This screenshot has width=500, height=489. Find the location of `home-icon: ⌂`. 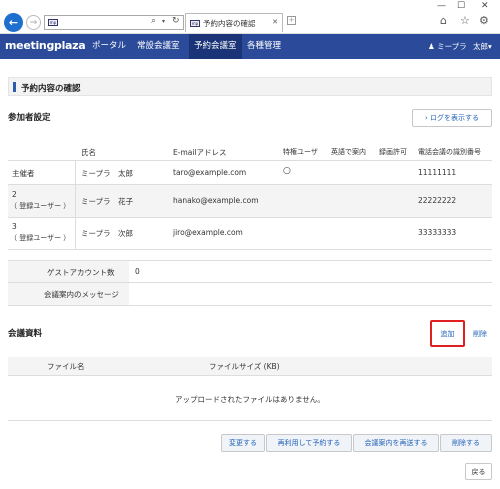

home-icon: ⌂ is located at coordinates (443, 20).